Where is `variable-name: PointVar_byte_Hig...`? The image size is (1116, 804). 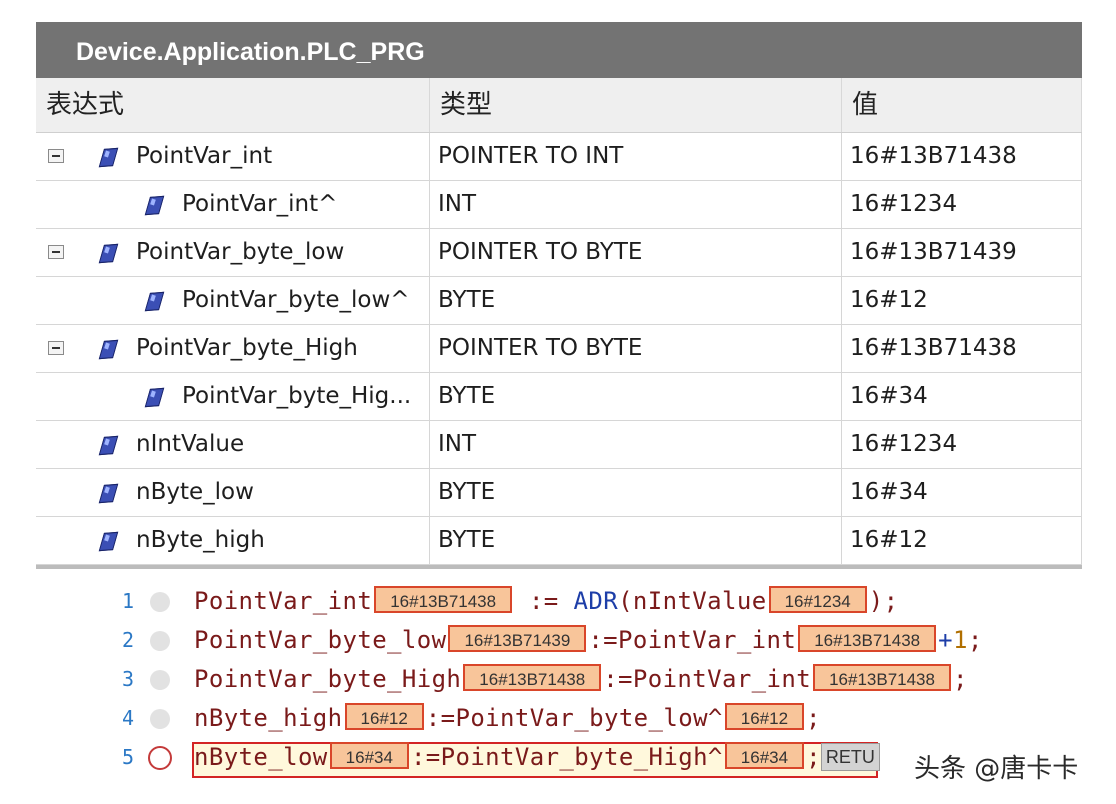
variable-name: PointVar_byte_Hig... is located at coordinates (297, 396).